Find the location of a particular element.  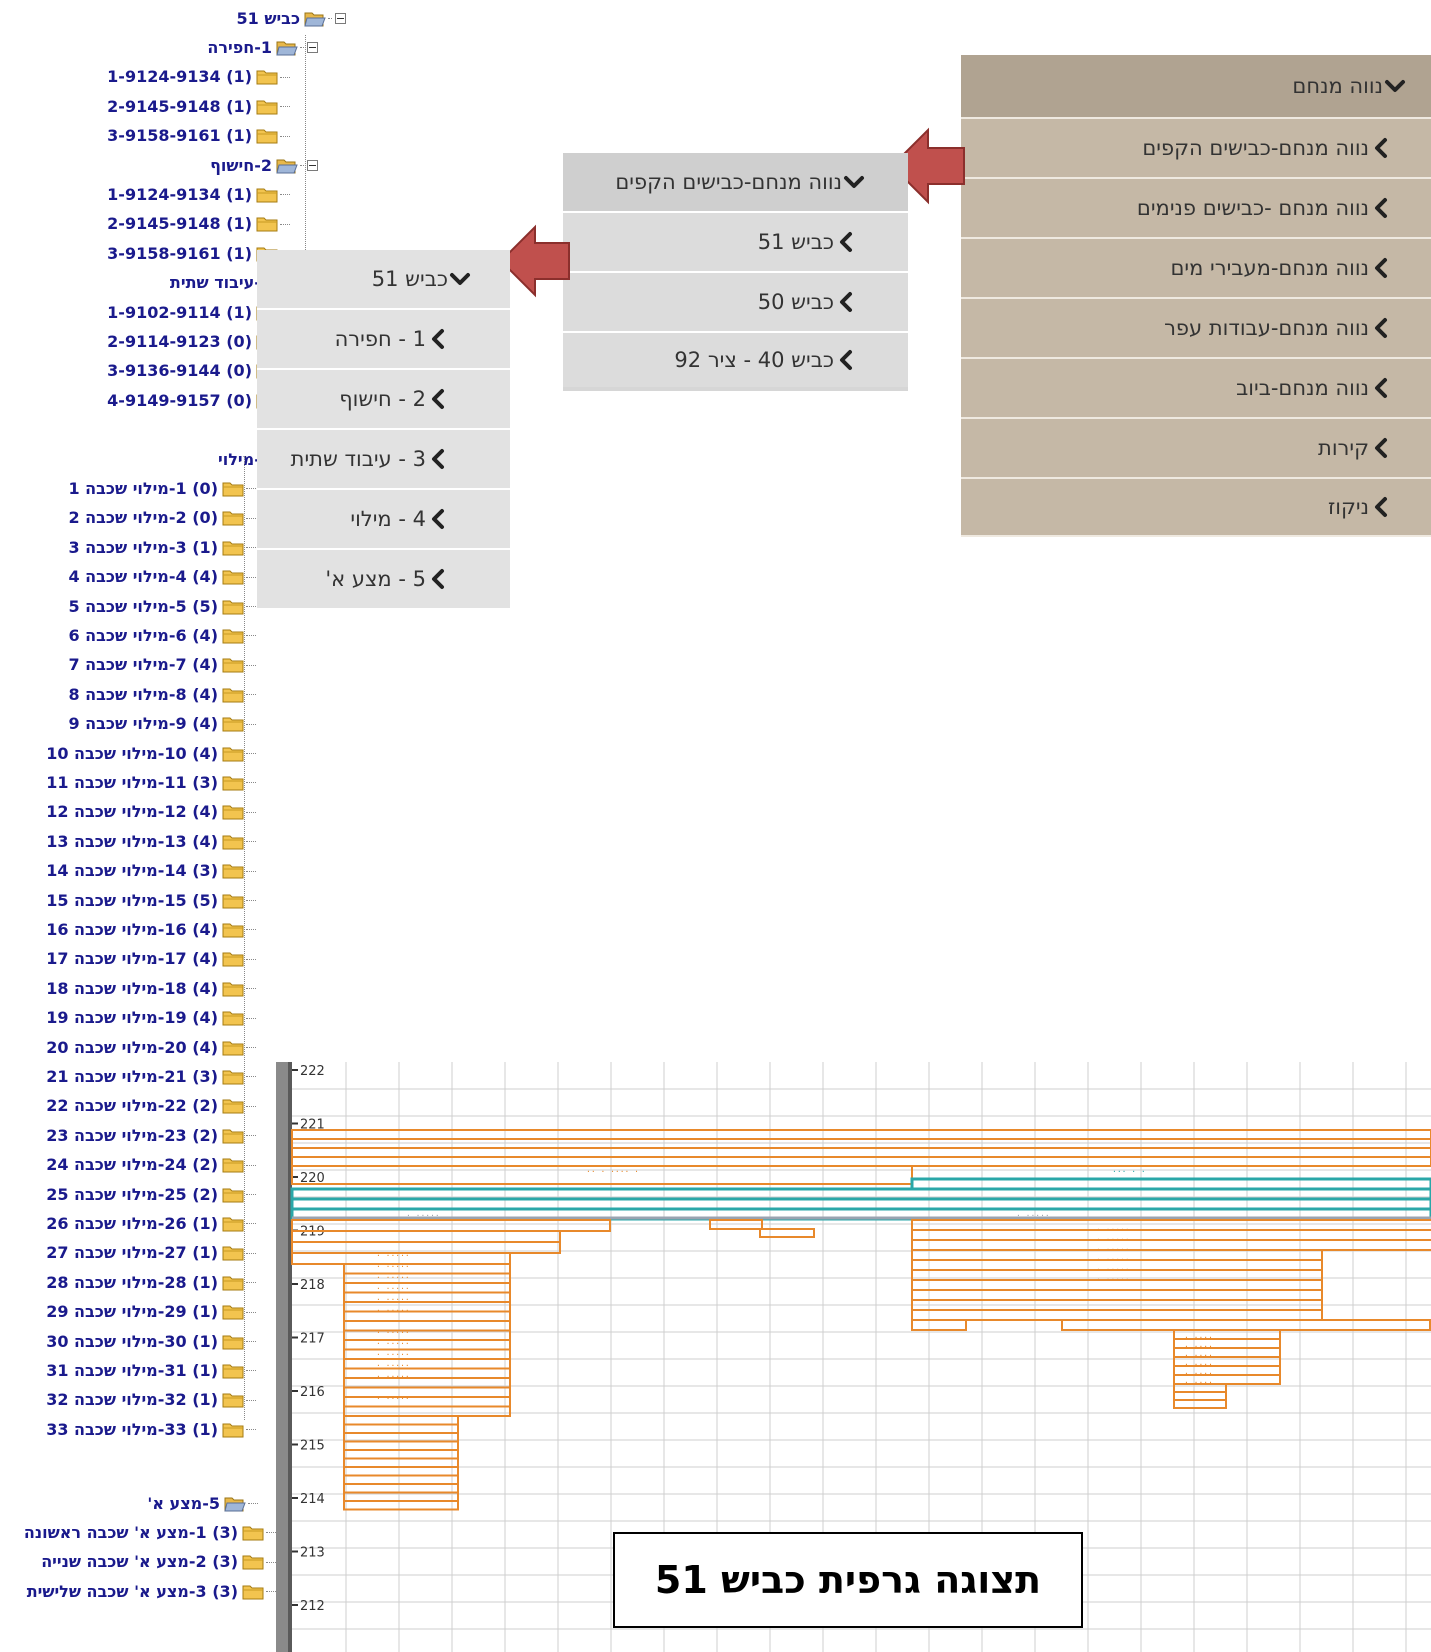

tree-leaf: (1) 32-מילוי שכבה 32 is located at coordinates (151, 1400).